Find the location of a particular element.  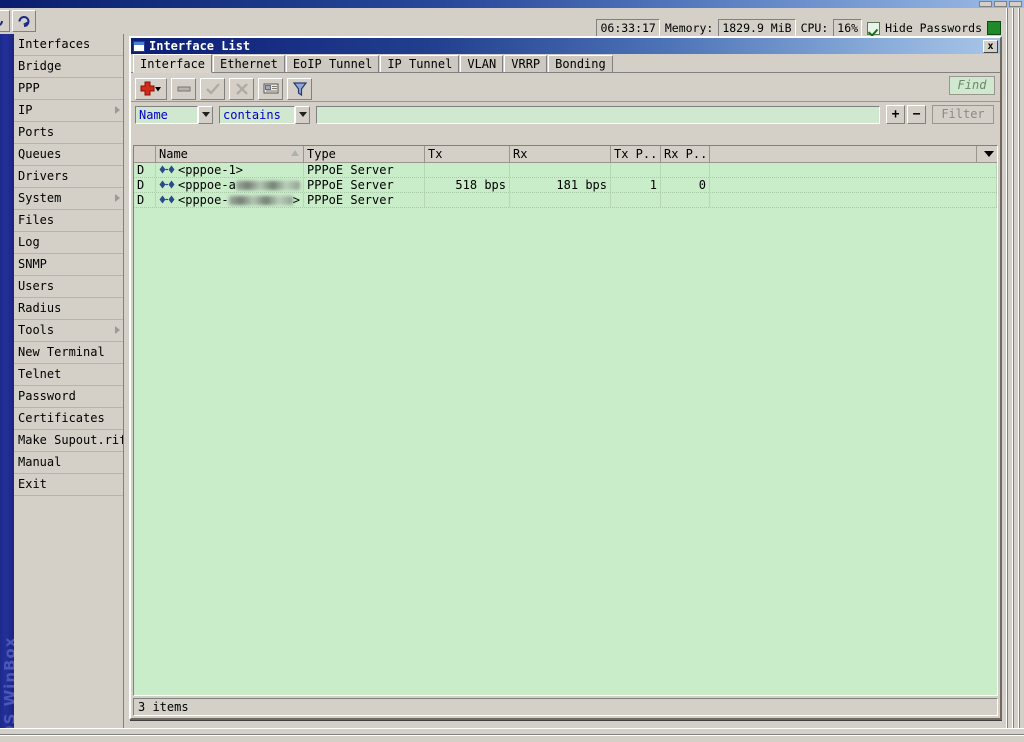

outer-right-frame is located at coordinates (1013, 375).